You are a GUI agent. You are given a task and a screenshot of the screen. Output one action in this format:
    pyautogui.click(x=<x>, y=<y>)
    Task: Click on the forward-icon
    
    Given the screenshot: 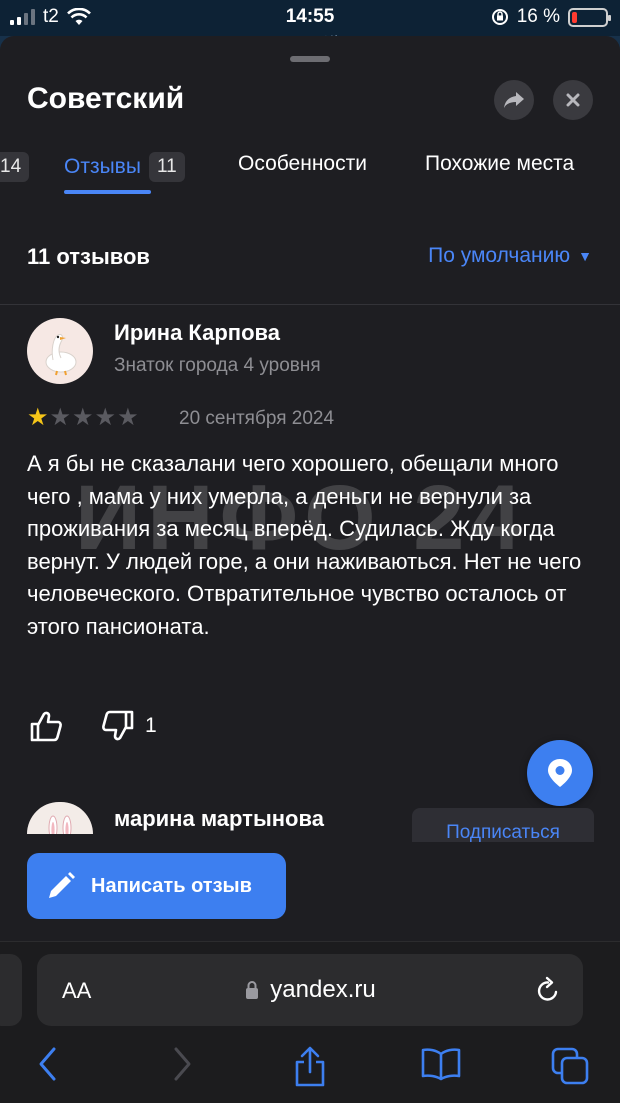 What is the action you would take?
    pyautogui.click(x=182, y=1064)
    